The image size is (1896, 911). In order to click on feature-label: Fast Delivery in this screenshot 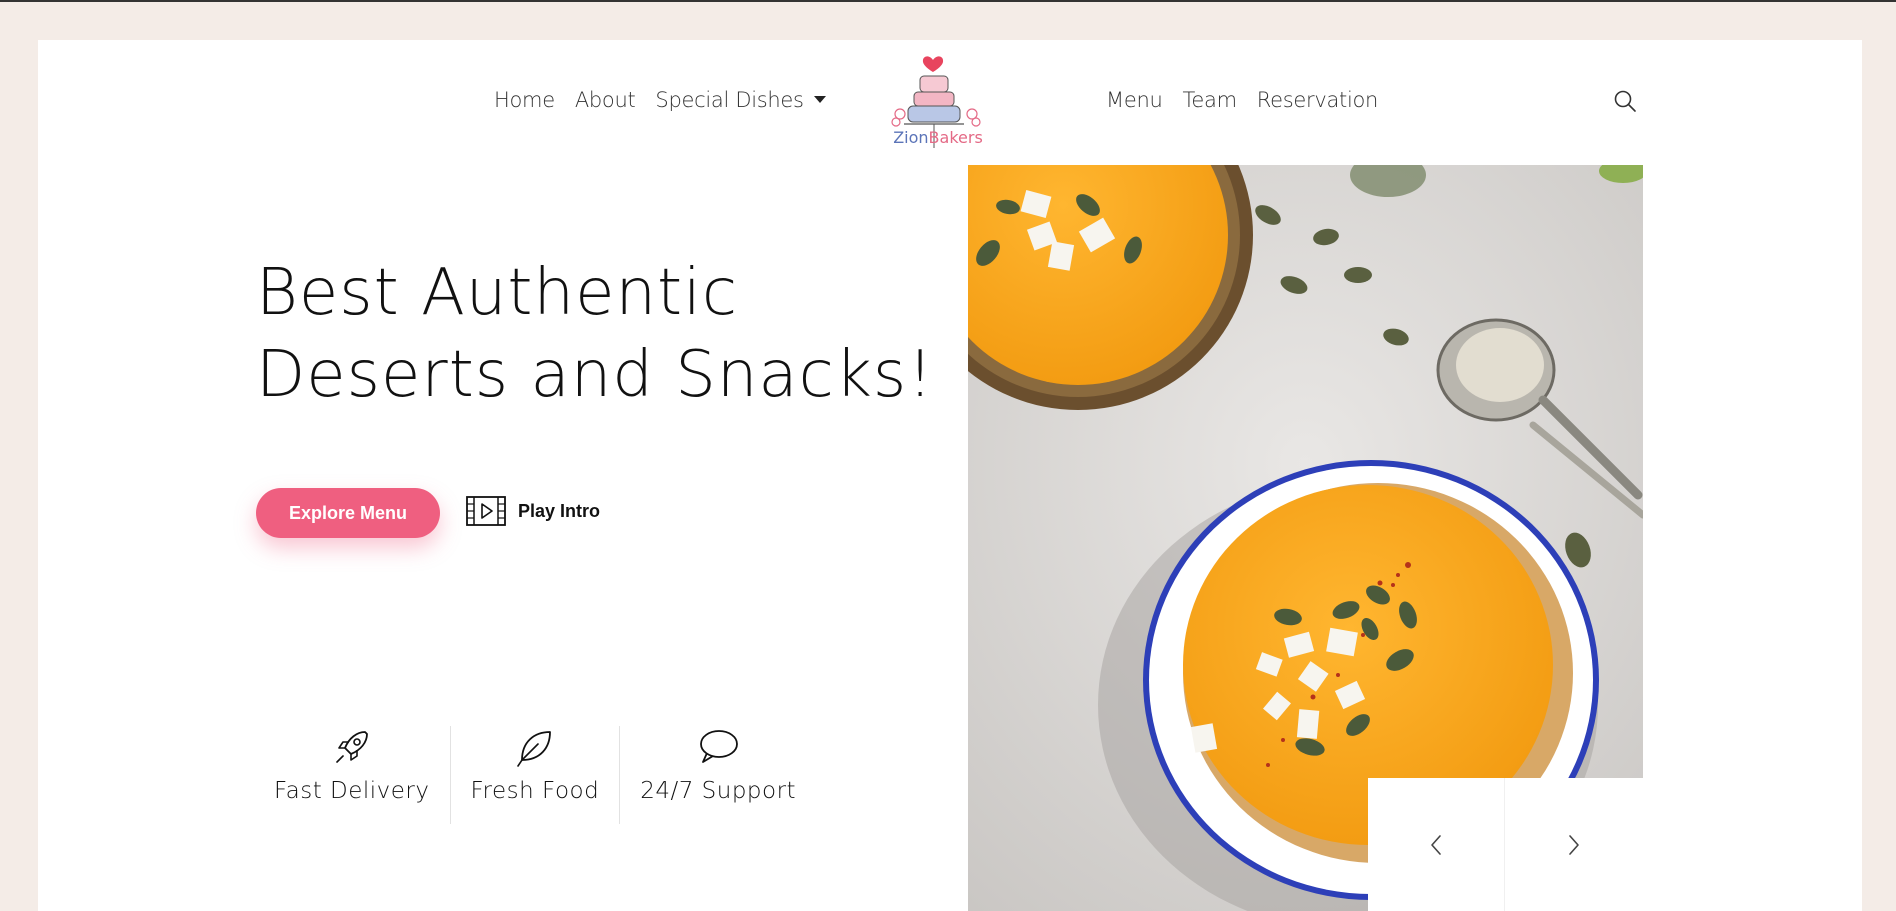, I will do `click(352, 791)`.